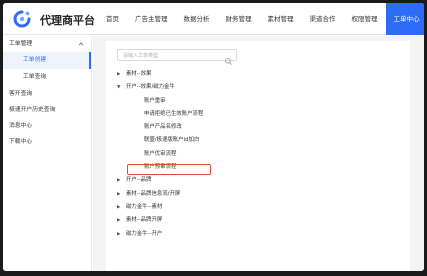  What do you see at coordinates (257, 101) in the screenshot?
I see `tree-leaf: 账户重审` at bounding box center [257, 101].